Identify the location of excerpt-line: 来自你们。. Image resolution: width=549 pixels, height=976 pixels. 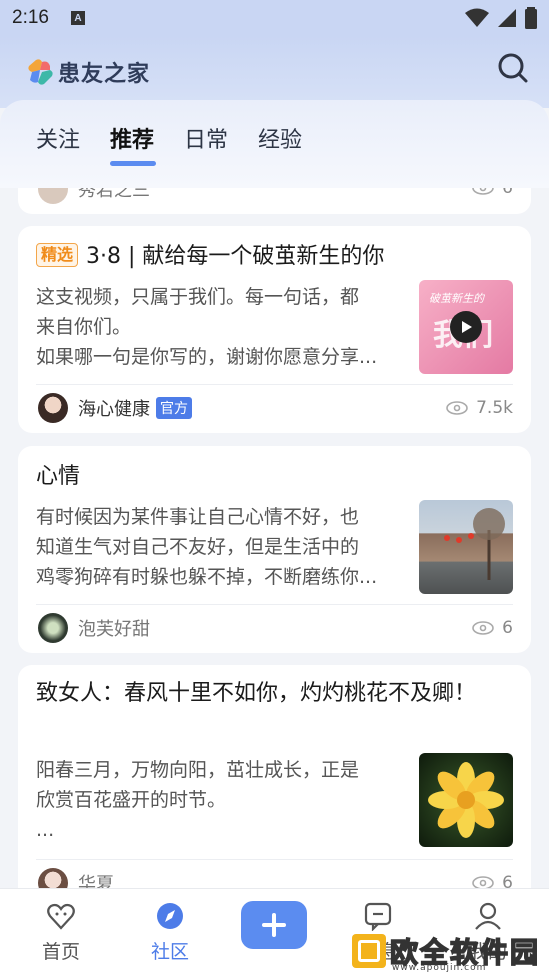
(84, 327).